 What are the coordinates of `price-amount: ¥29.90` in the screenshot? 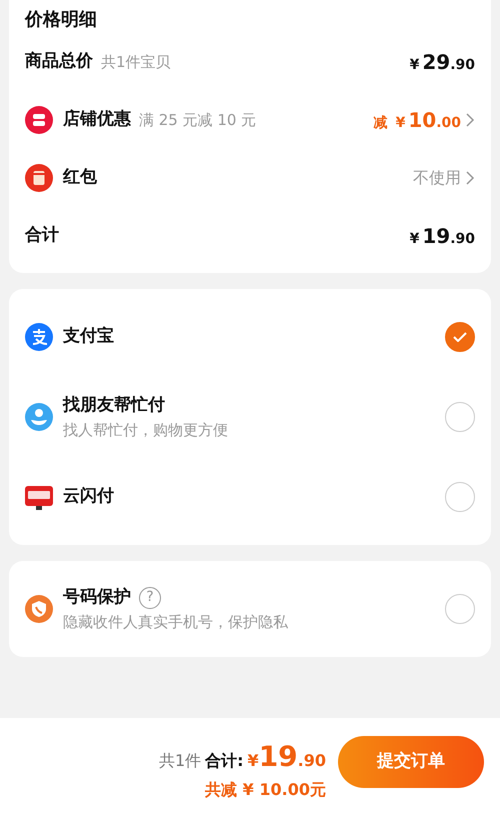 It's located at (442, 62).